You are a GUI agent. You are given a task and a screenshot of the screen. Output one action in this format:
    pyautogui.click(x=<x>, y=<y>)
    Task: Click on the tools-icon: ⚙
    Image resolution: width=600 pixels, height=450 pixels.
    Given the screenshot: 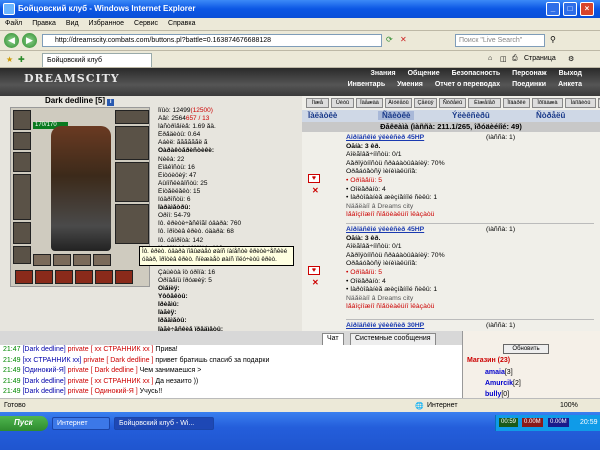 What is the action you would take?
    pyautogui.click(x=571, y=59)
    